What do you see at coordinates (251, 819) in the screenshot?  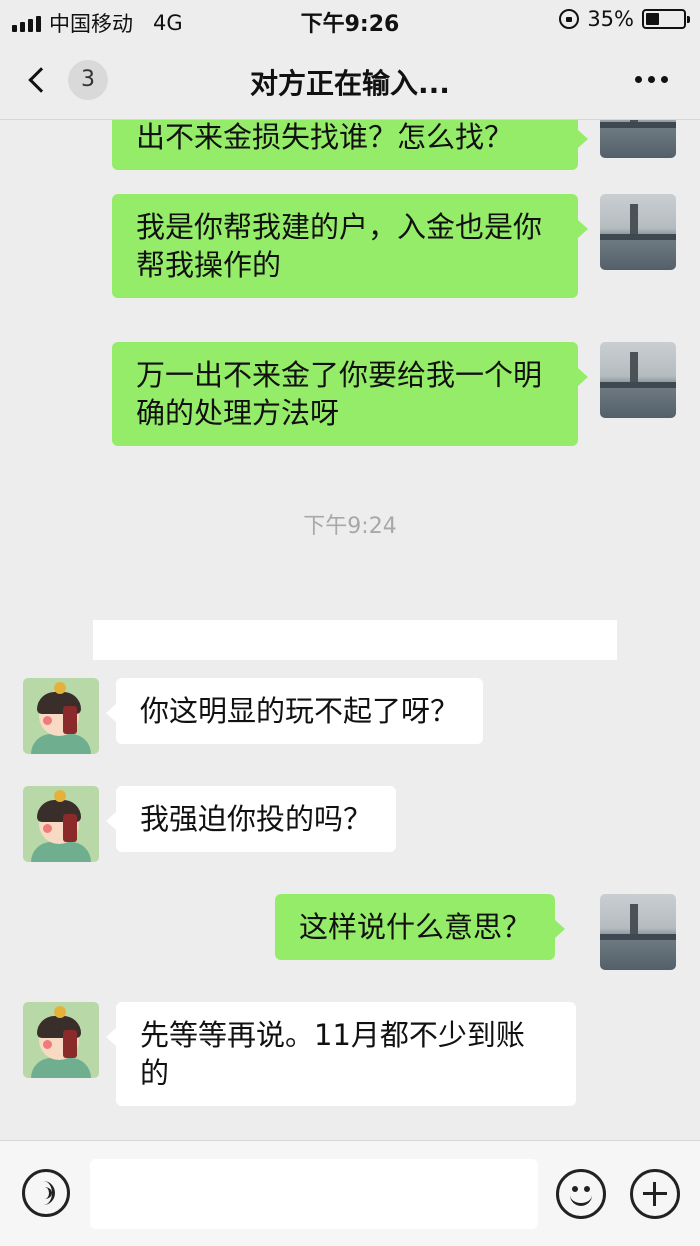 I see `message-bubble-received: 我强迫你投的吗？` at bounding box center [251, 819].